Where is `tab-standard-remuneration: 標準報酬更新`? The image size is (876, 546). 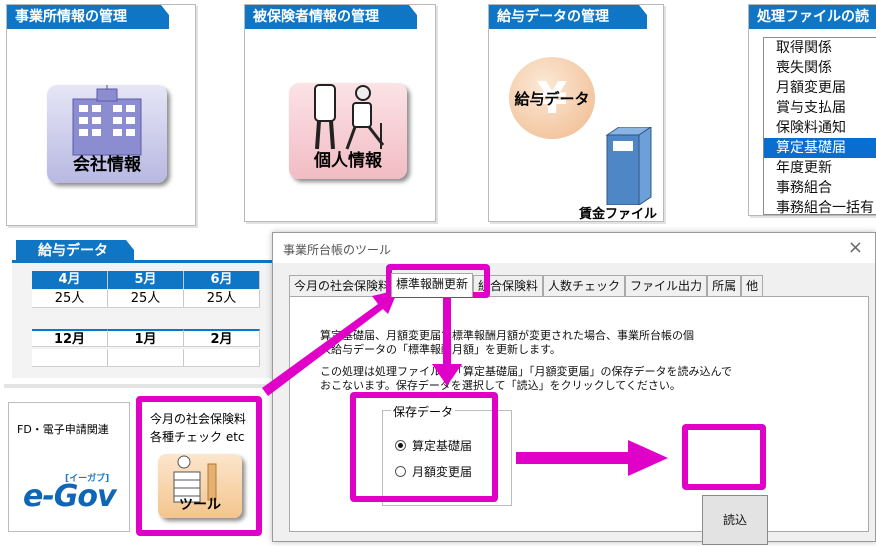
tab-standard-remuneration: 標準報酬更新 is located at coordinates (432, 285).